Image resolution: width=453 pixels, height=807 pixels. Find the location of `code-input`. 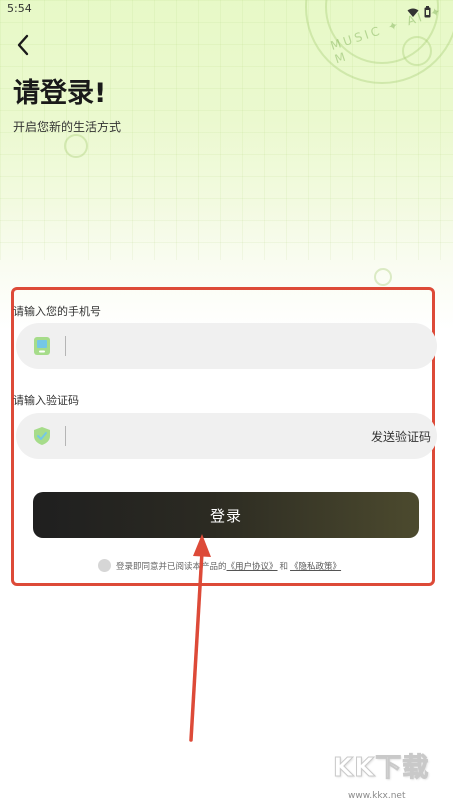

code-input is located at coordinates (221, 437).